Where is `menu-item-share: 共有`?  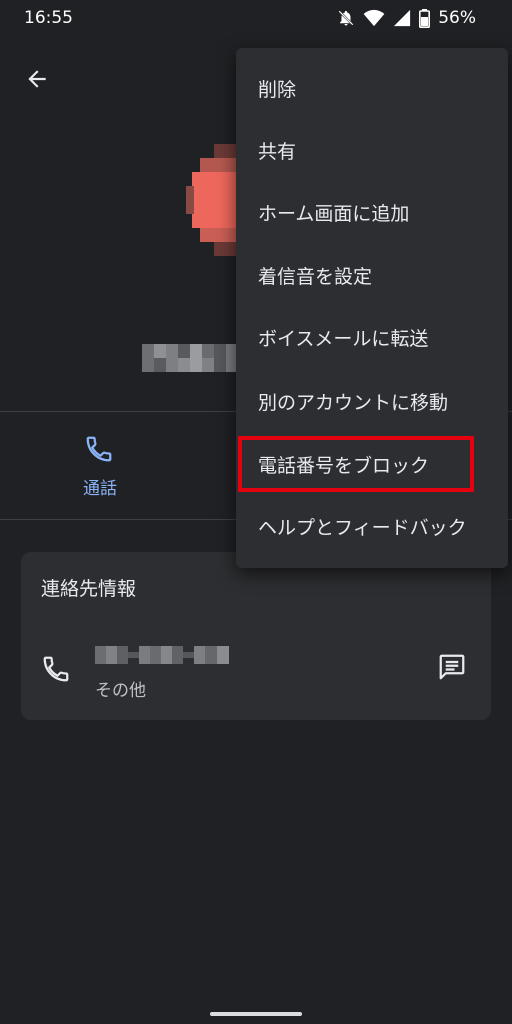
menu-item-share: 共有 is located at coordinates (372, 150).